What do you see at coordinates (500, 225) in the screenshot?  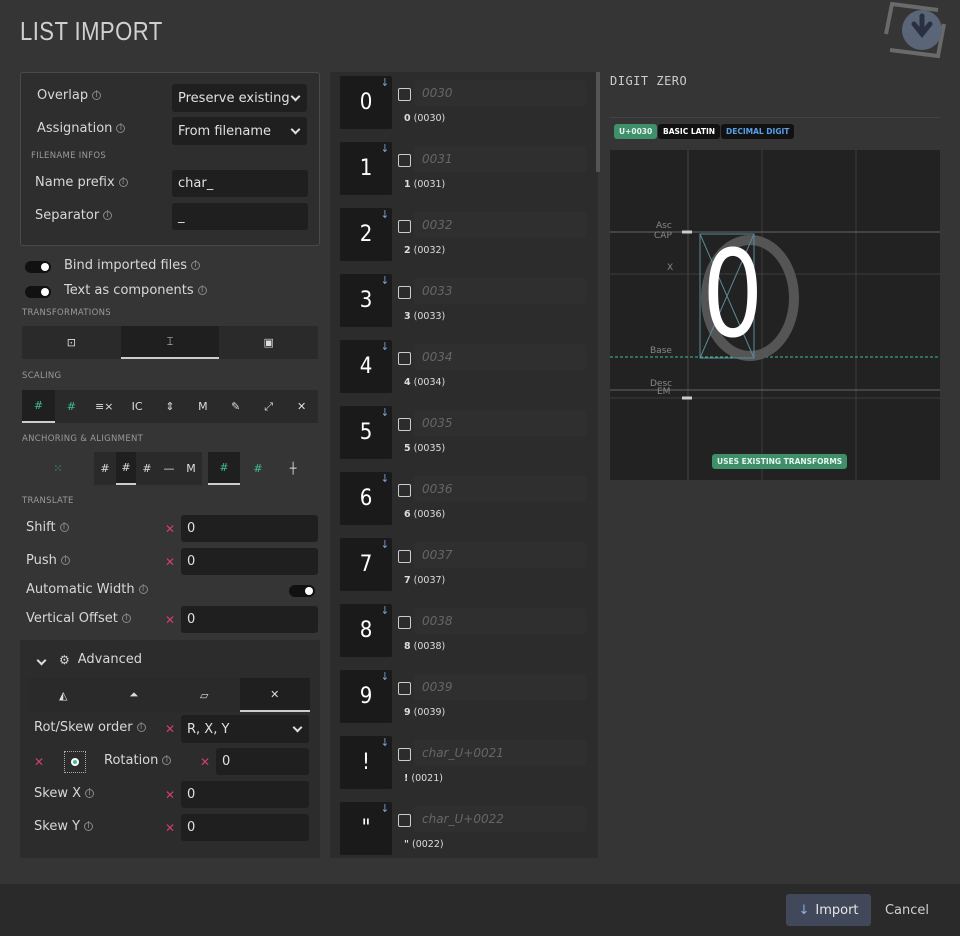 I see `glyph-filename-input: 0032` at bounding box center [500, 225].